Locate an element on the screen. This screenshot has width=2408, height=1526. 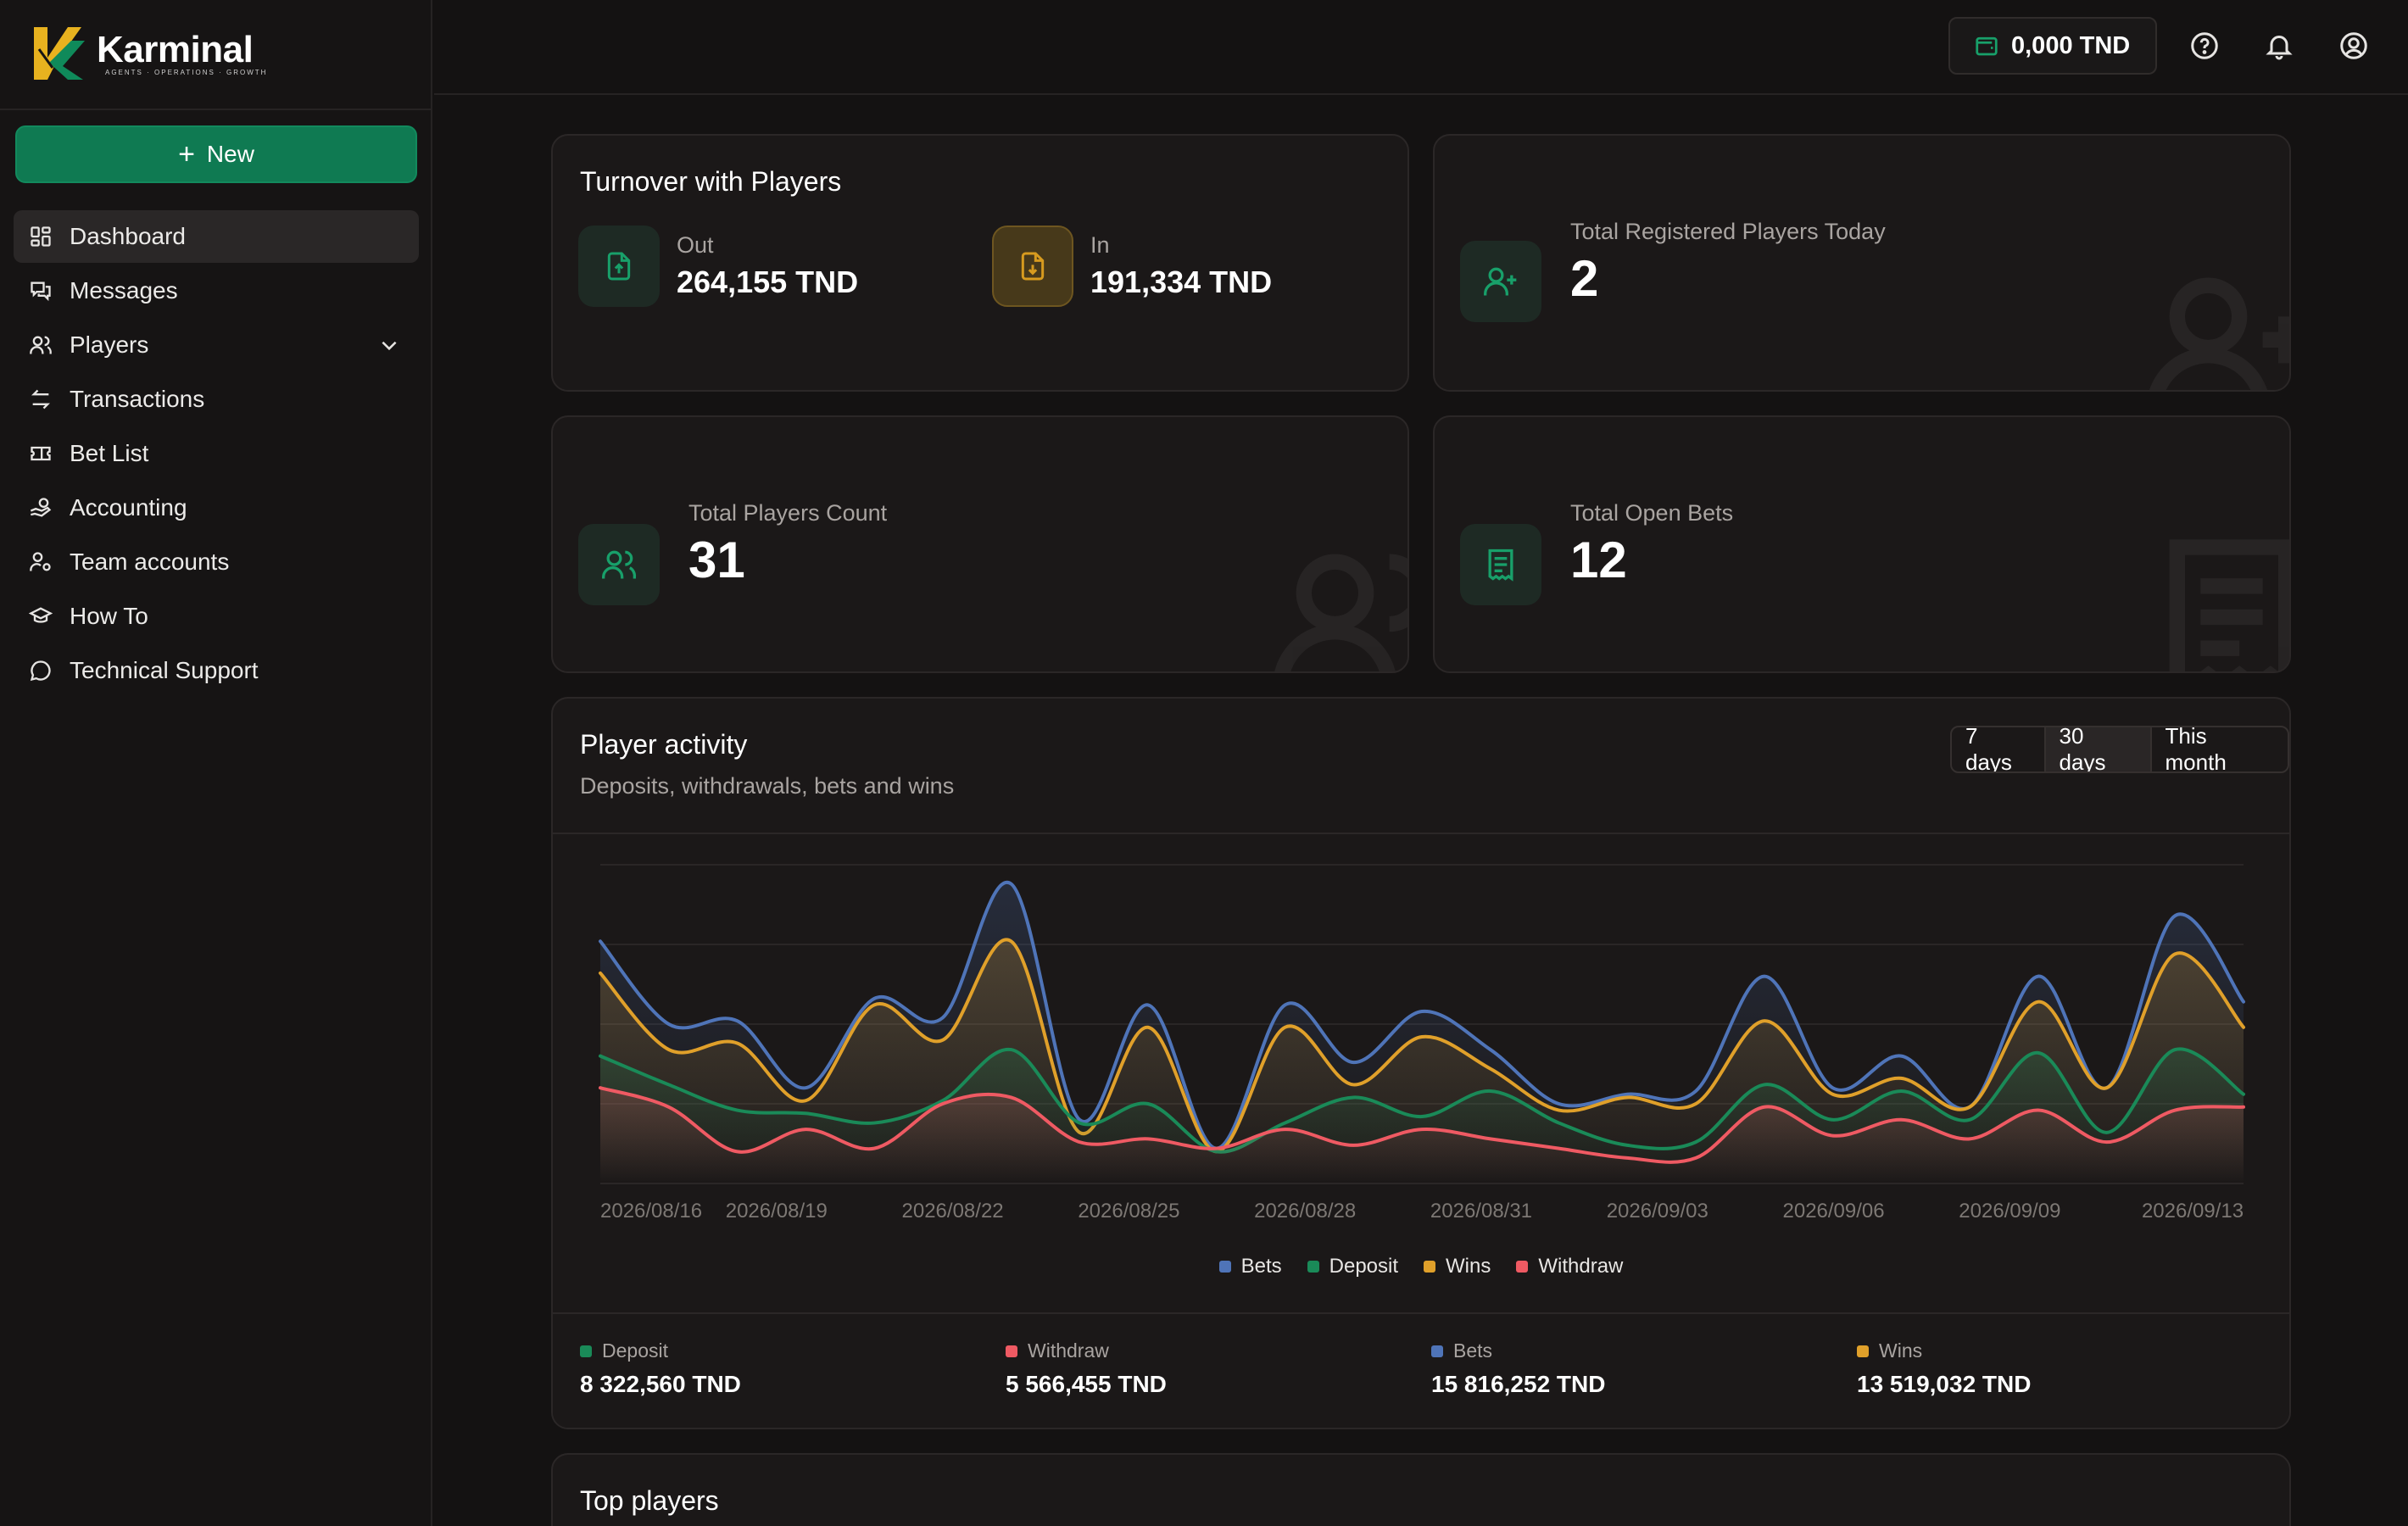
user-cog-icon is located at coordinates (40, 562).